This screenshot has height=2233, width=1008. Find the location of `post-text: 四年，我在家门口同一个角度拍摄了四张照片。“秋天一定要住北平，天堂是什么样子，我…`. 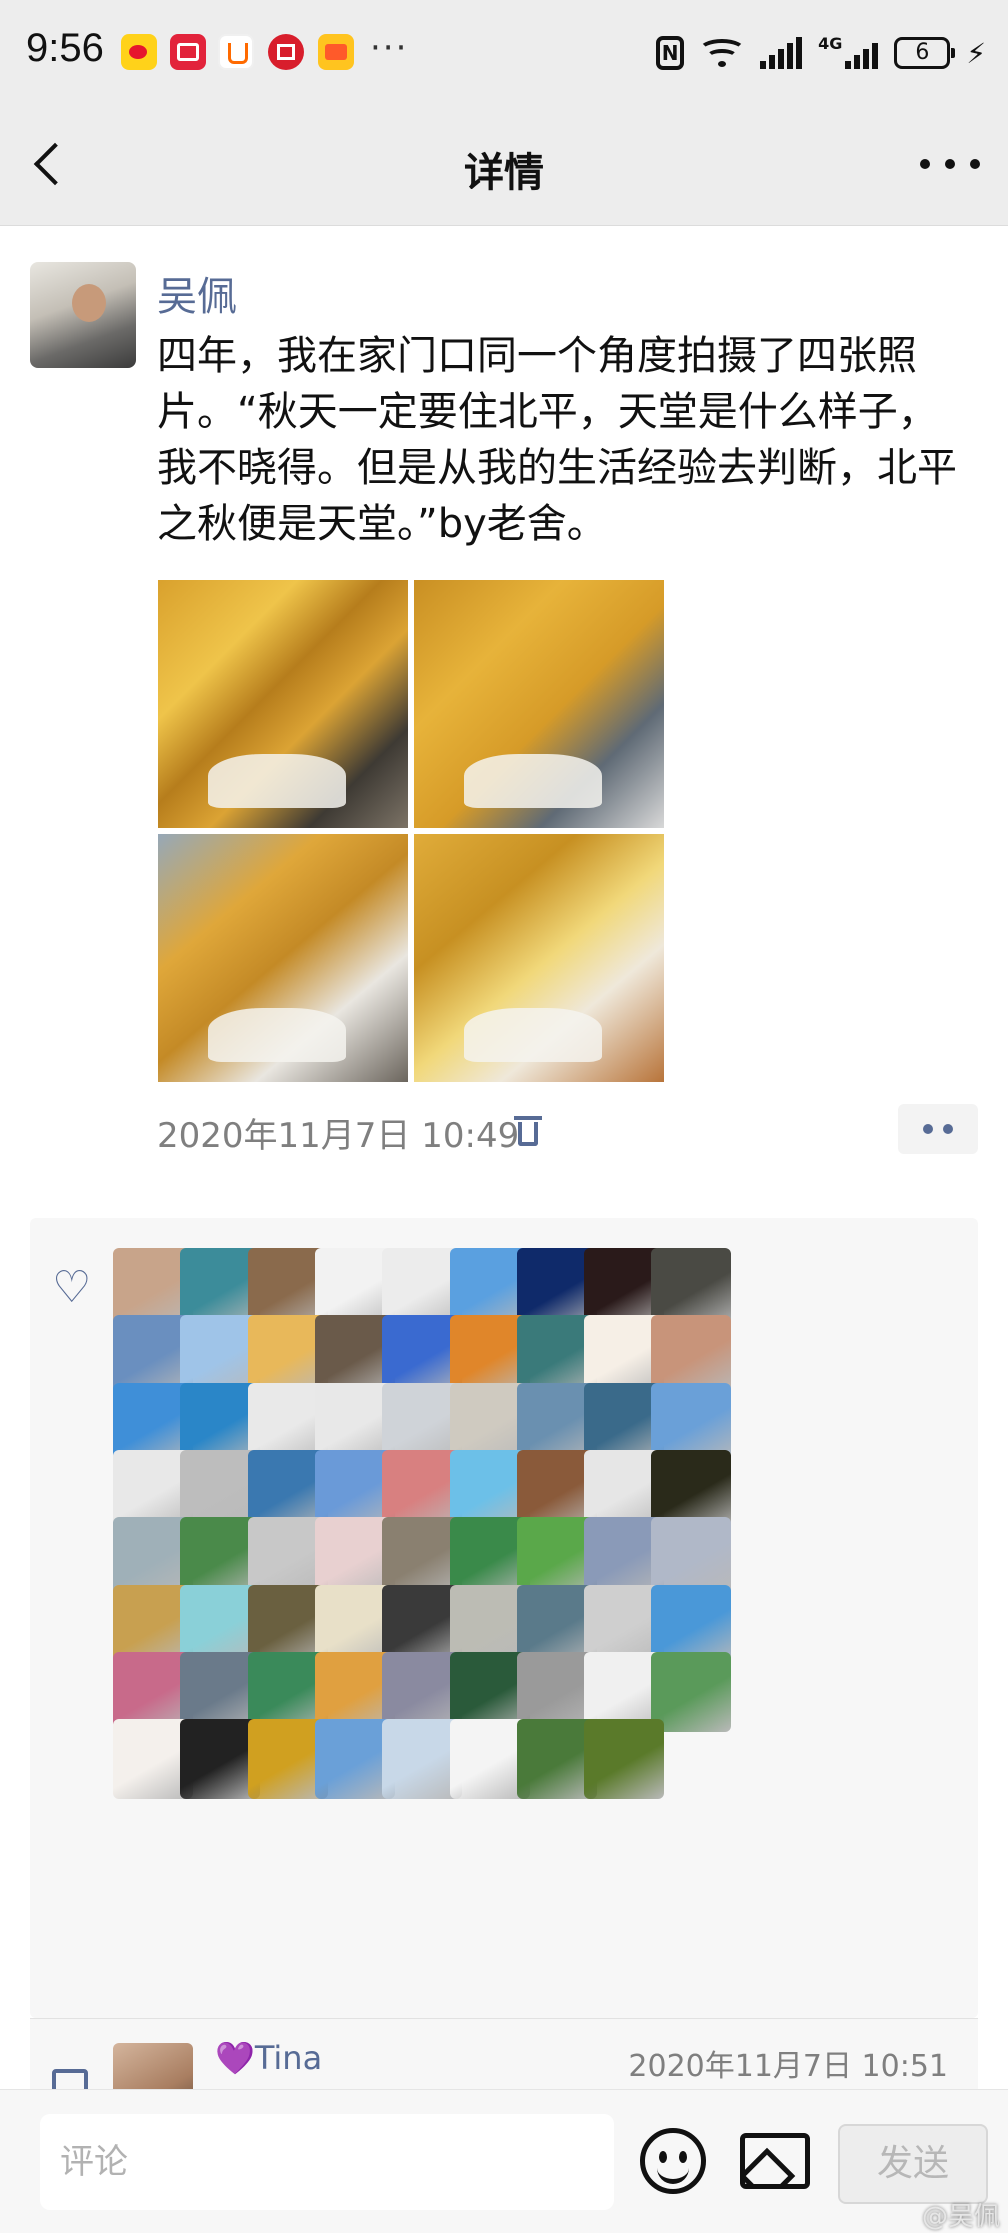

post-text: 四年，我在家门口同一个角度拍摄了四张照片。“秋天一定要住北平，天堂是什么样子，我… is located at coordinates (557, 440).